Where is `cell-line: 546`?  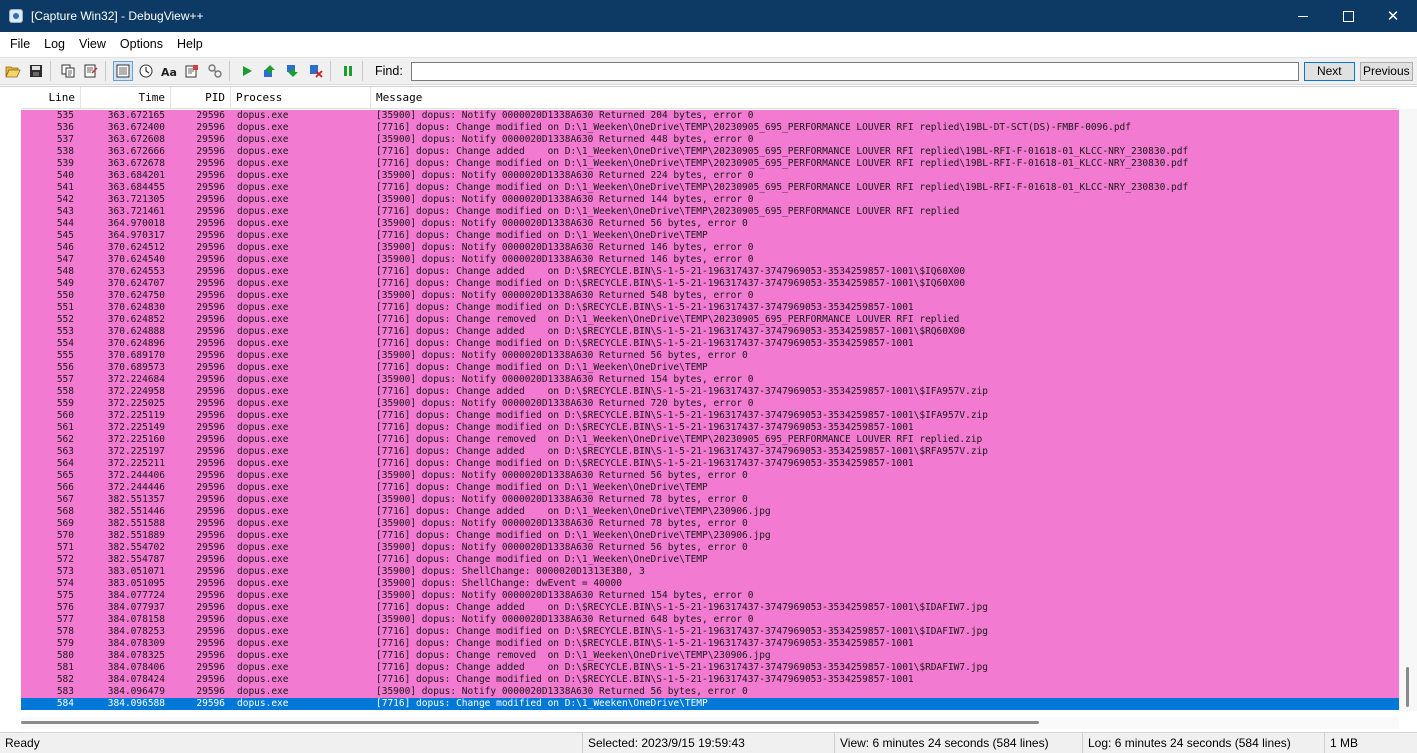
cell-line: 546 is located at coordinates (65, 247).